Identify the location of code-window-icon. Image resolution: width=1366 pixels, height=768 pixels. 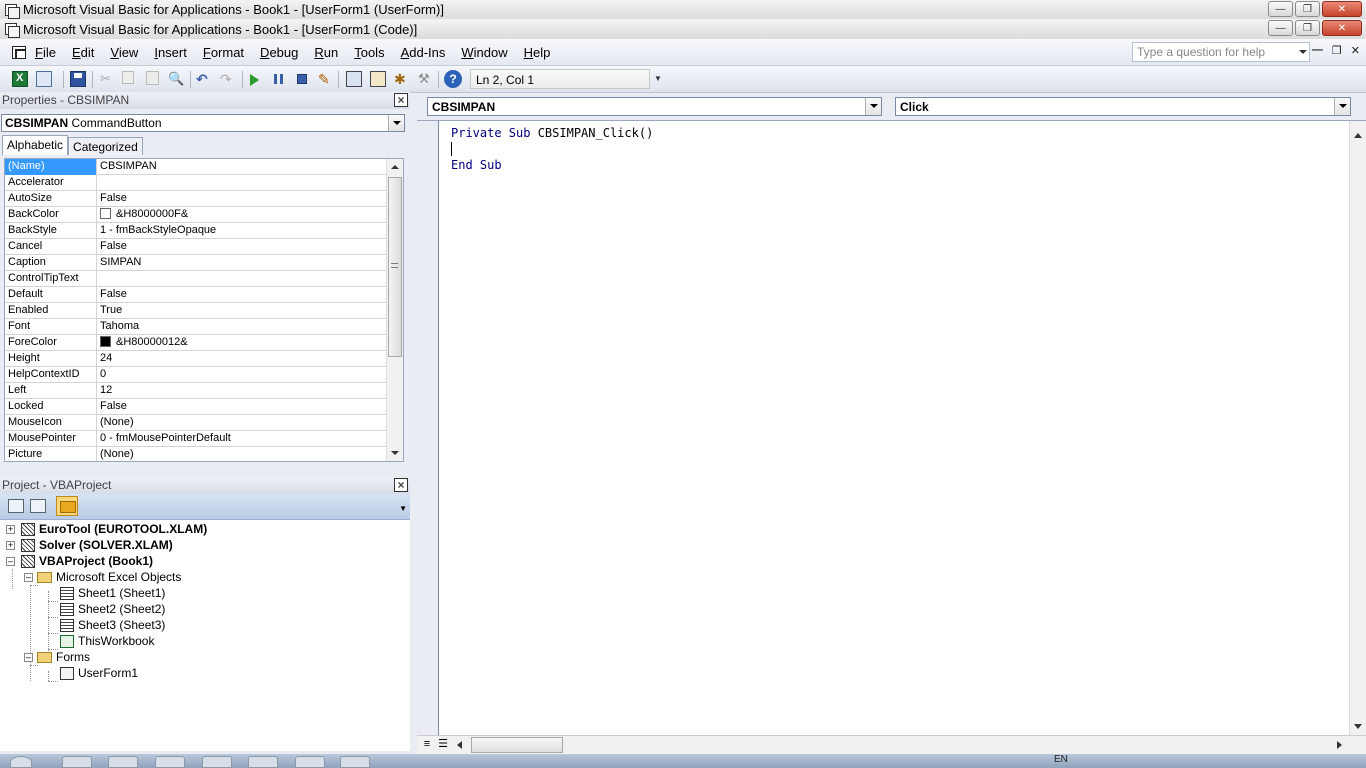
(19, 52).